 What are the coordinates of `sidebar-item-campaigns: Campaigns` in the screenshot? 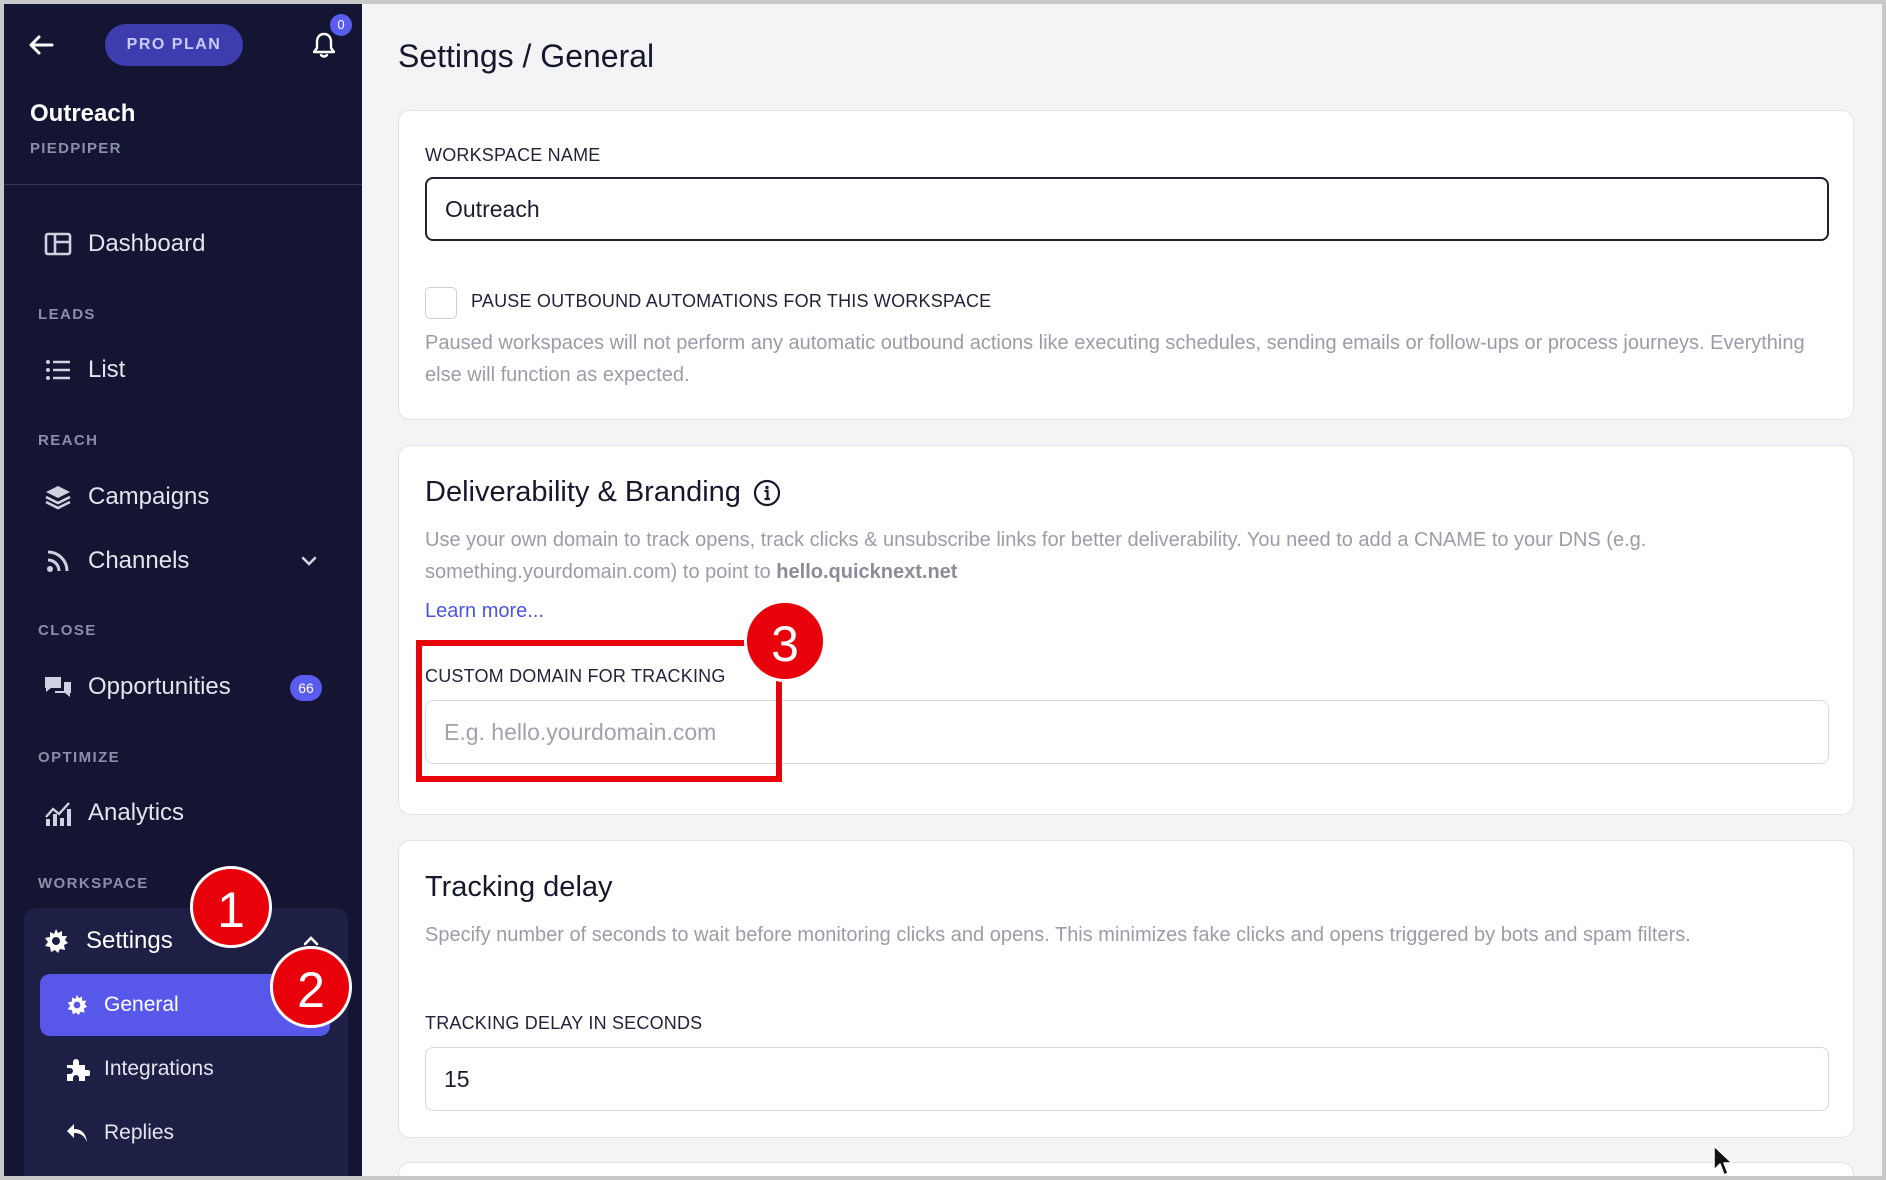 It's located at (186, 497).